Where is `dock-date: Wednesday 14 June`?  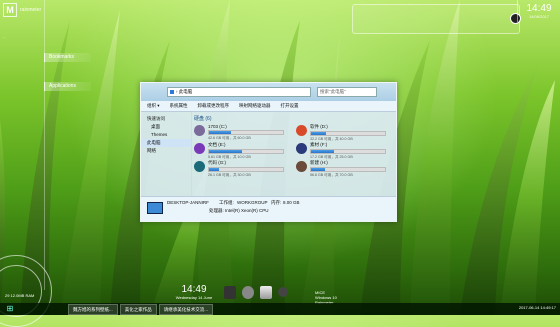 dock-date: Wednesday 14 June is located at coordinates (194, 297).